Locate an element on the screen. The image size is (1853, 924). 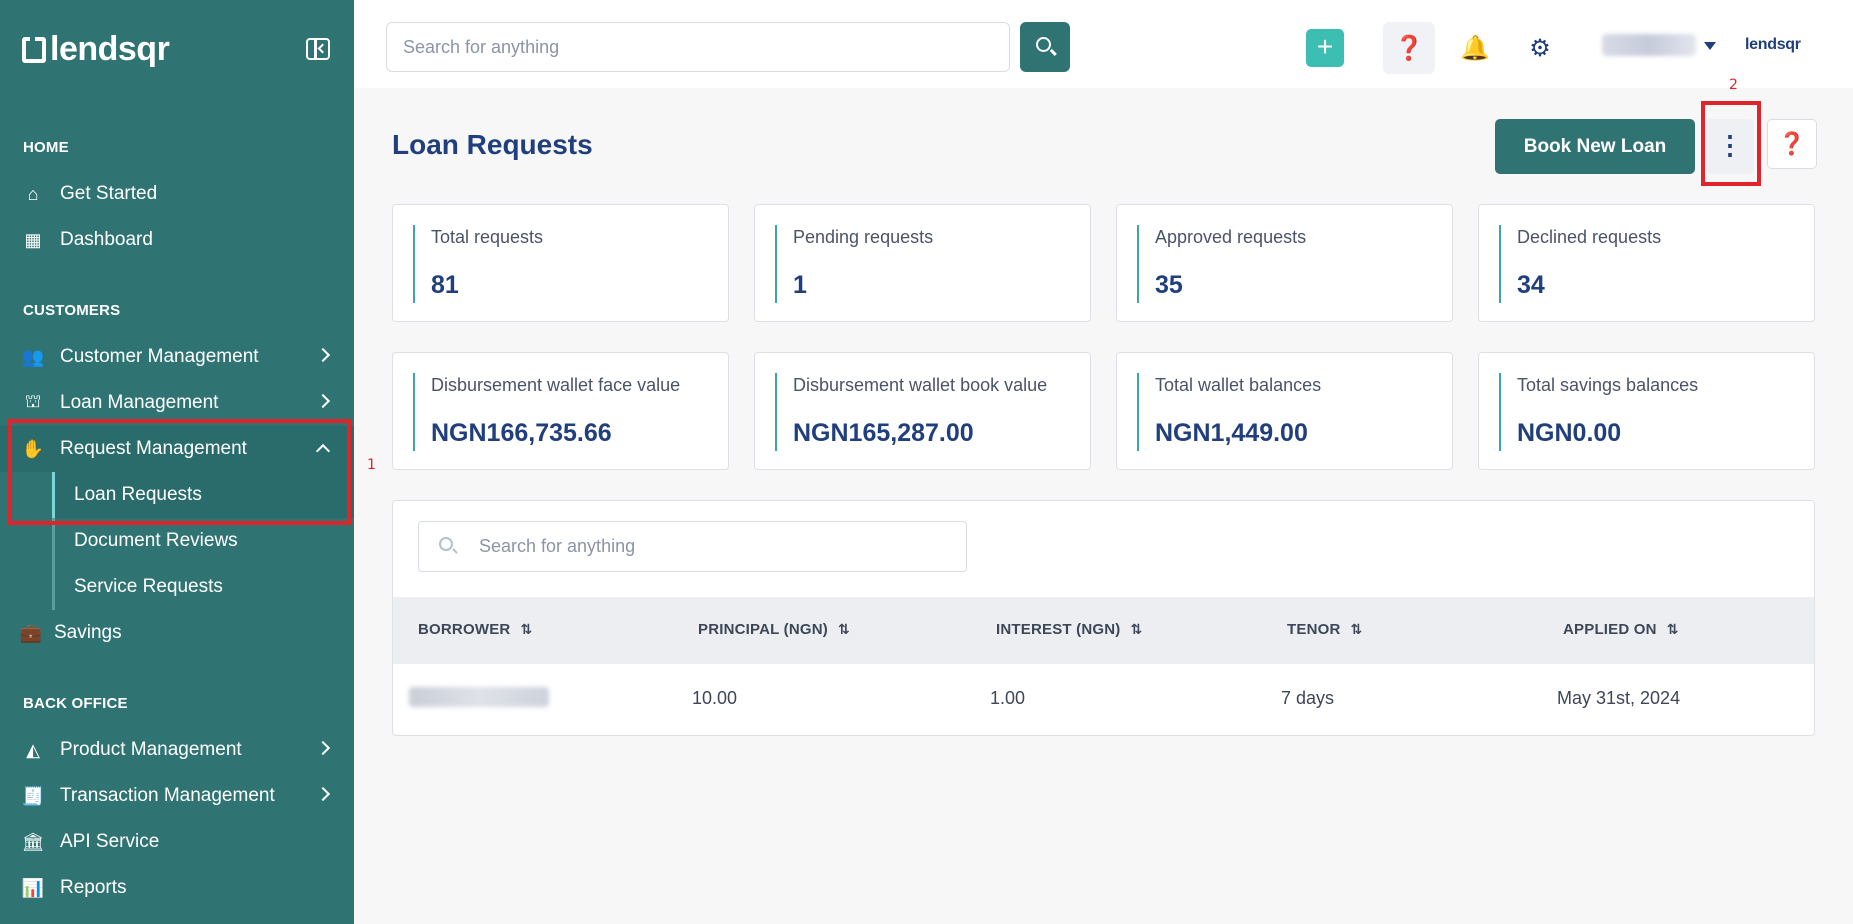
stat-label: Approved requests is located at coordinates (1231, 237).